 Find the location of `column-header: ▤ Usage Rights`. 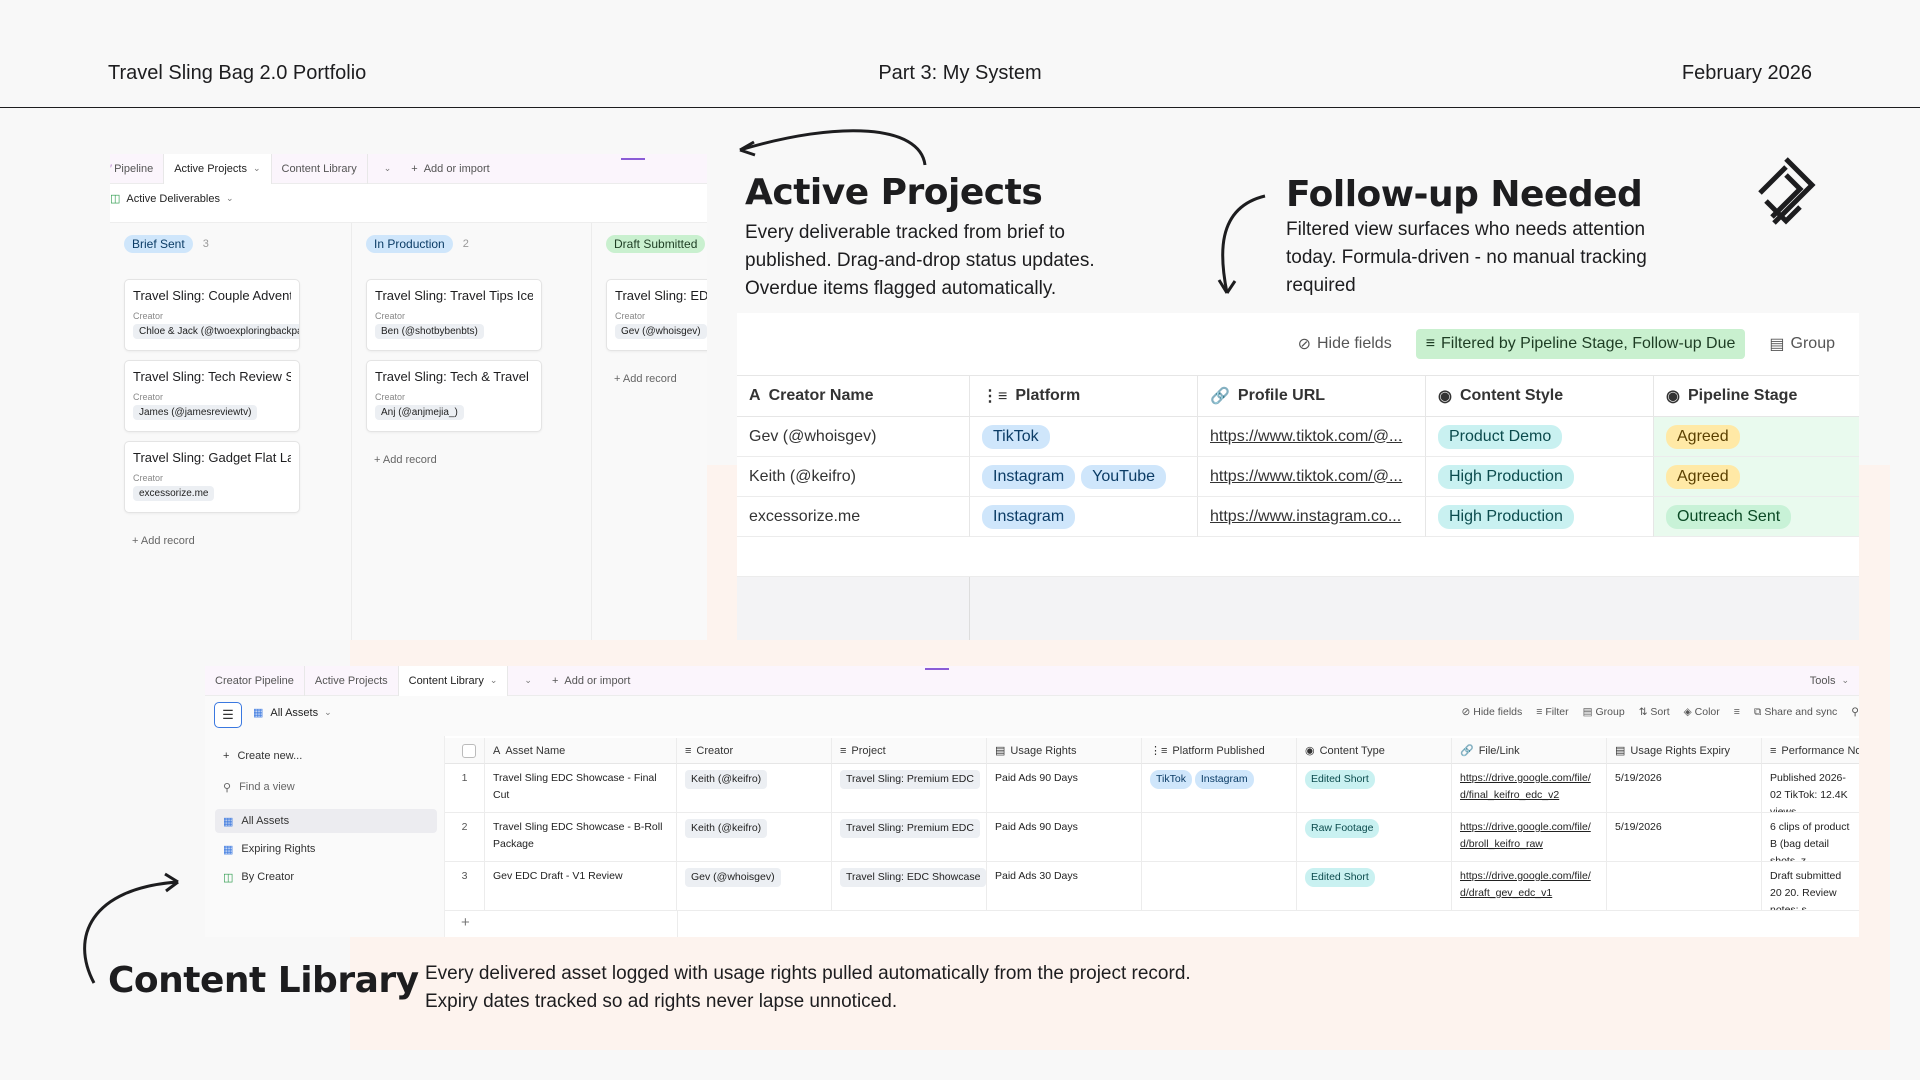

column-header: ▤ Usage Rights is located at coordinates (1064, 751).